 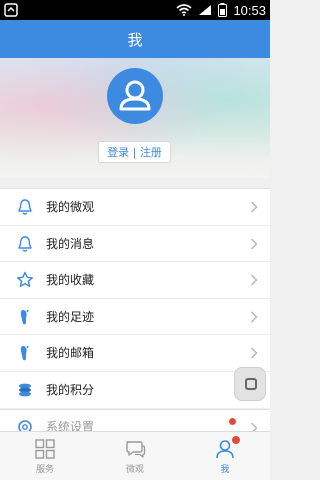 I want to click on menu-item-messages: 我的消息, so click(x=135, y=244).